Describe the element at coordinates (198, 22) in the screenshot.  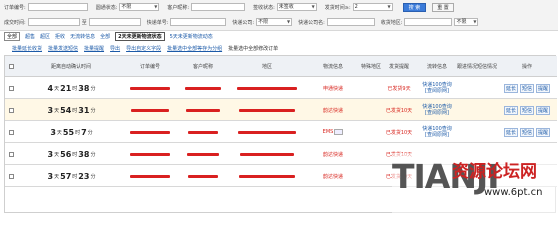
I see `tracking-no-input` at that location.